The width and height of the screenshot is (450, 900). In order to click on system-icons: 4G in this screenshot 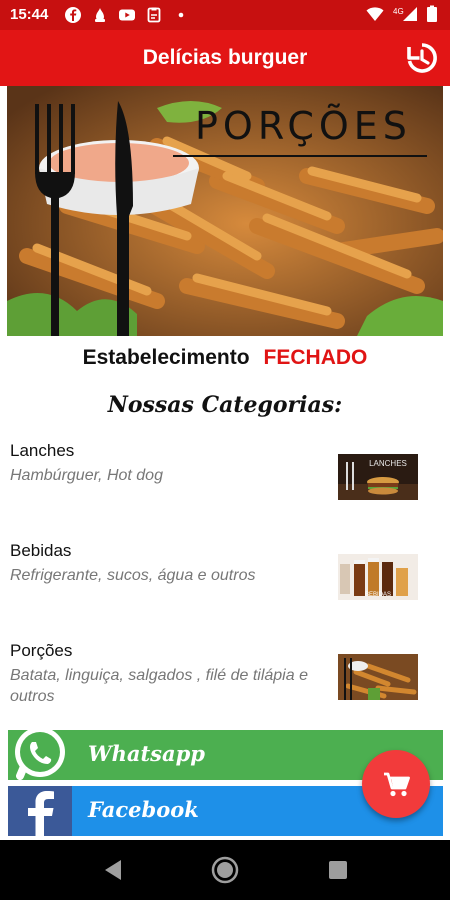, I will do `click(402, 14)`.